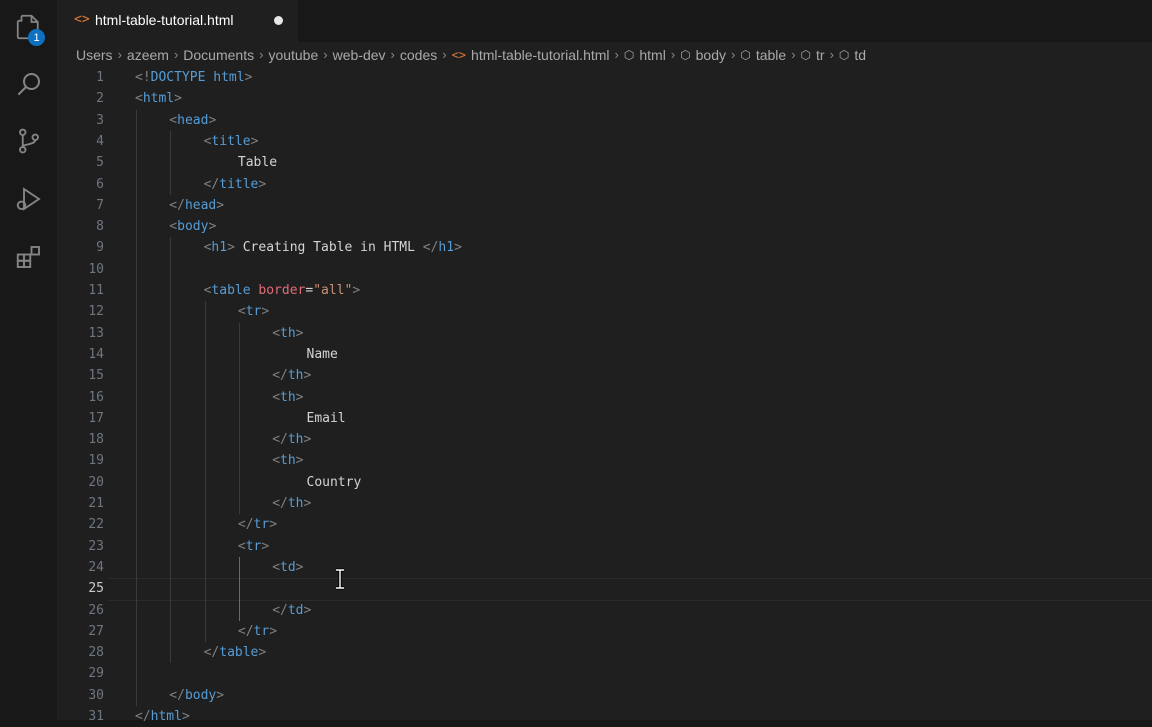  I want to click on code-text: </body>, so click(197, 695).